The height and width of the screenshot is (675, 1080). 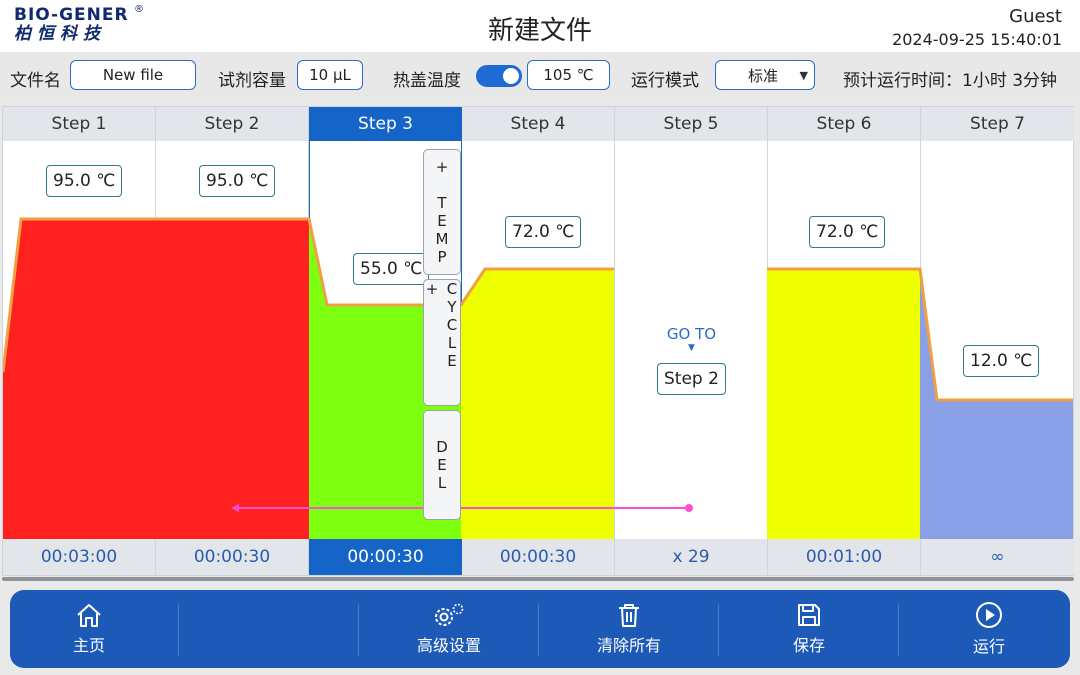 I want to click on step-temp-4: 72.0 ℃, so click(x=543, y=232).